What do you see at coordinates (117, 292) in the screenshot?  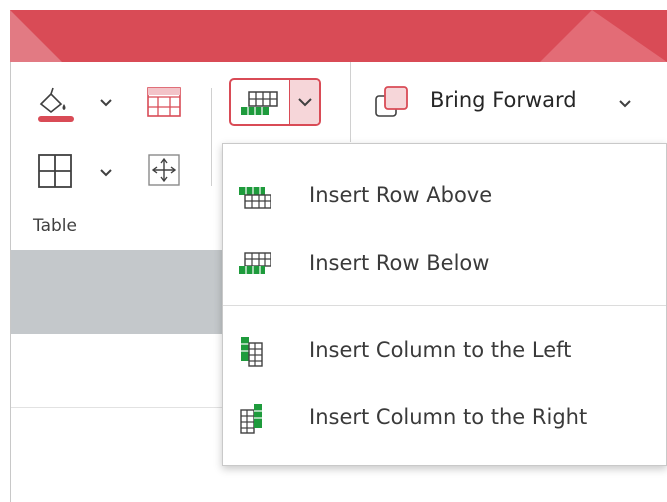 I see `selected-table-row` at bounding box center [117, 292].